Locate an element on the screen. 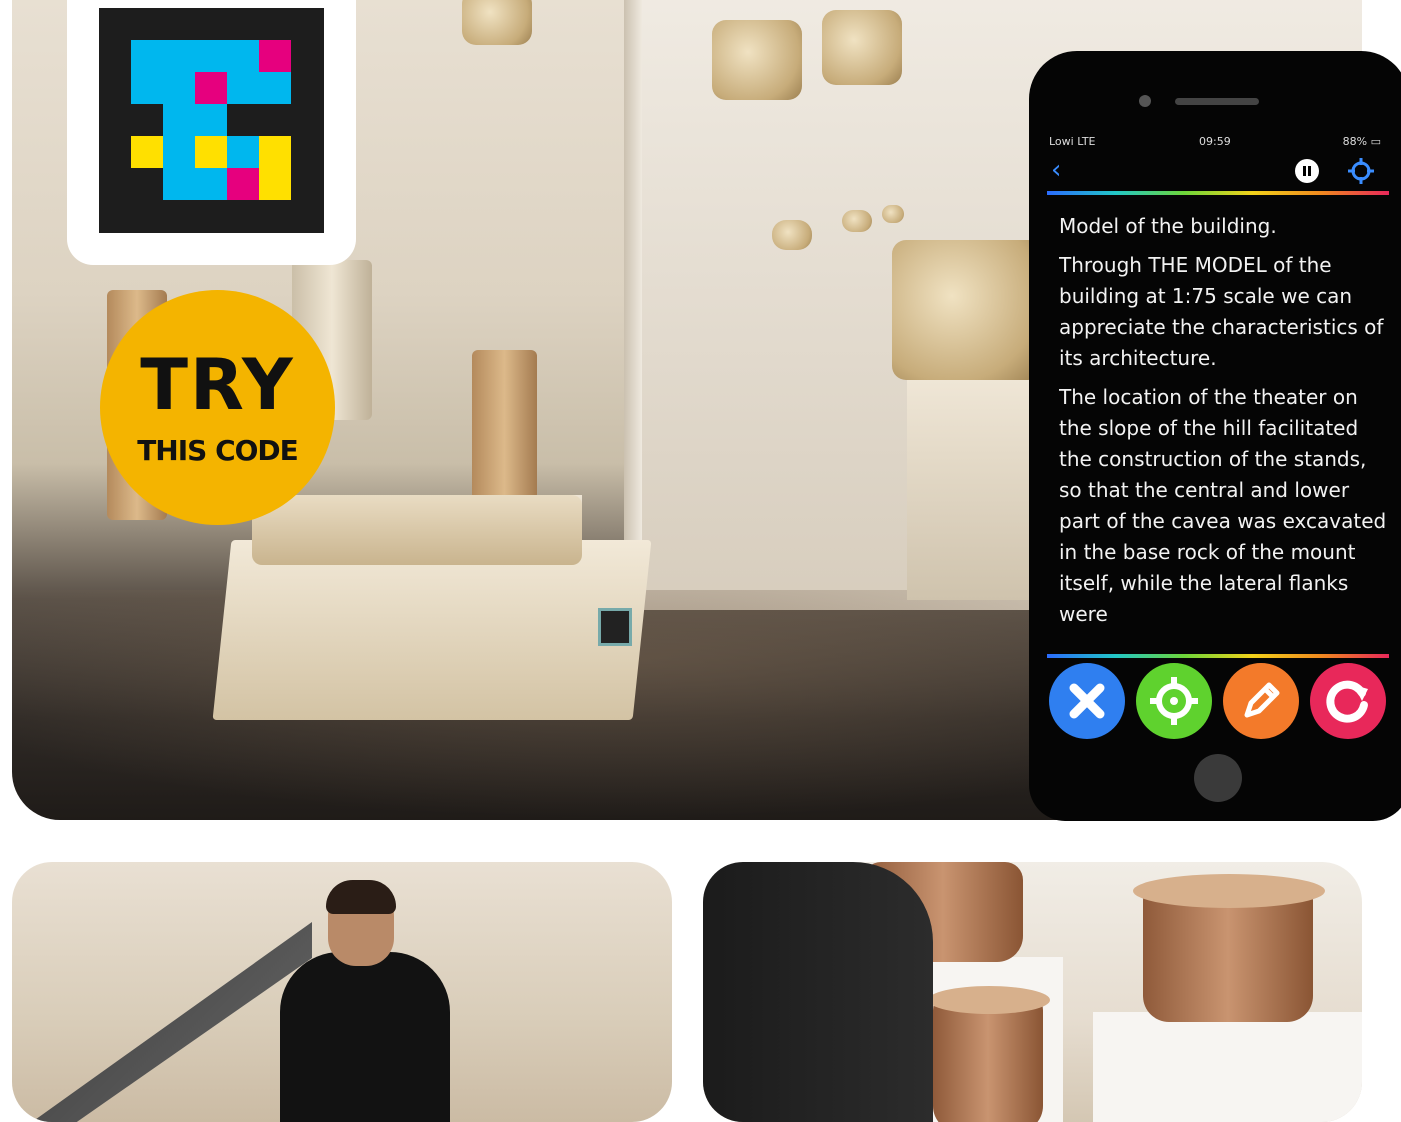 The height and width of the screenshot is (1122, 1401). refresh-icon is located at coordinates (1347, 701).